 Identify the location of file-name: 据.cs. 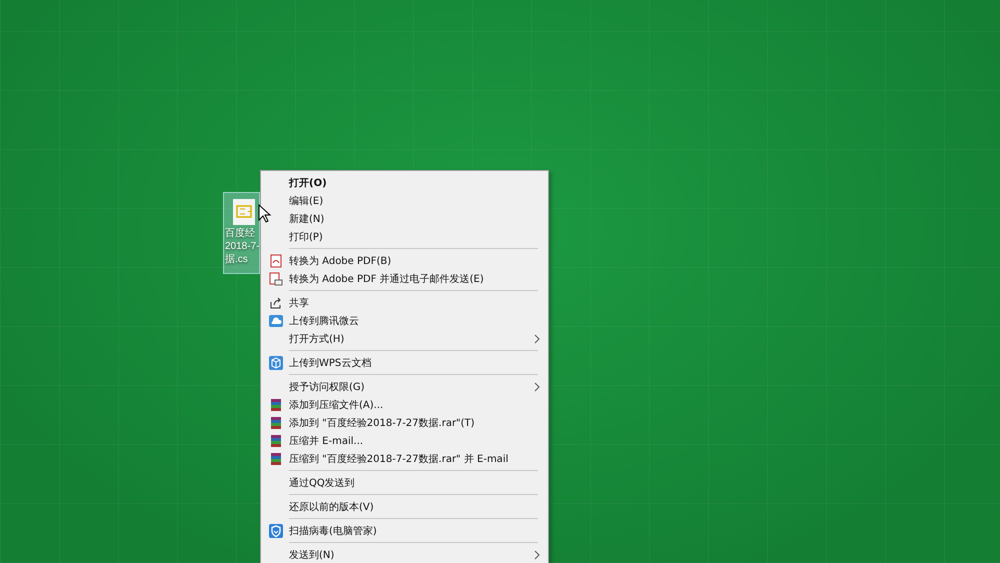
(236, 259).